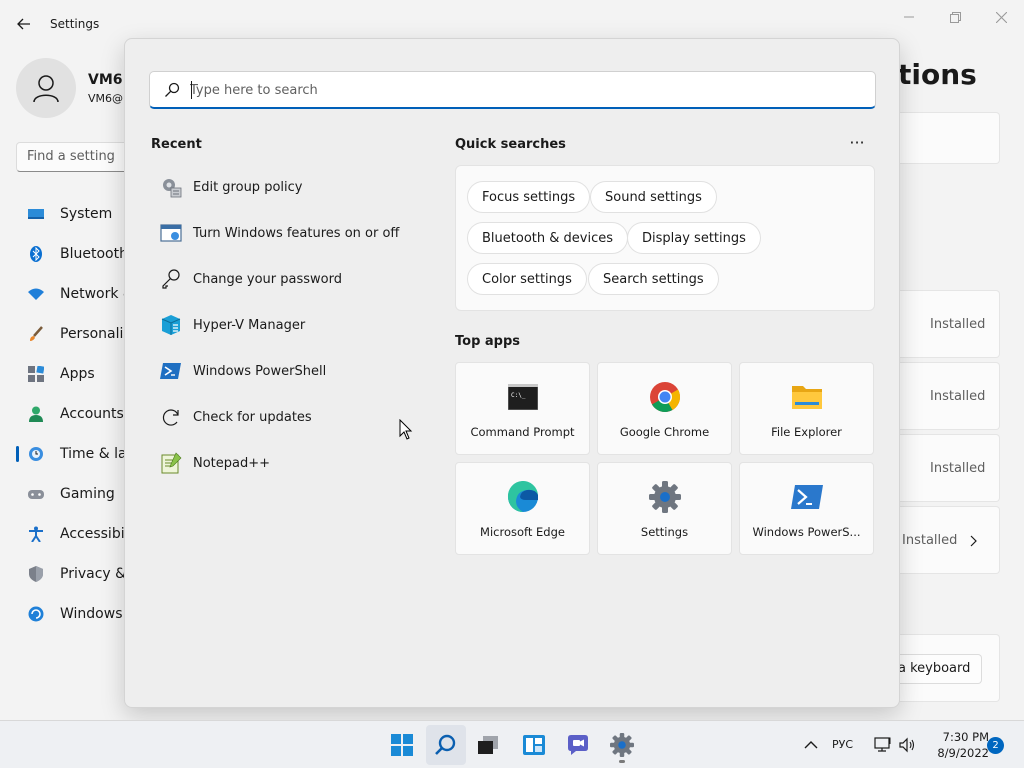  I want to click on notepad-plus-icon, so click(171, 463).